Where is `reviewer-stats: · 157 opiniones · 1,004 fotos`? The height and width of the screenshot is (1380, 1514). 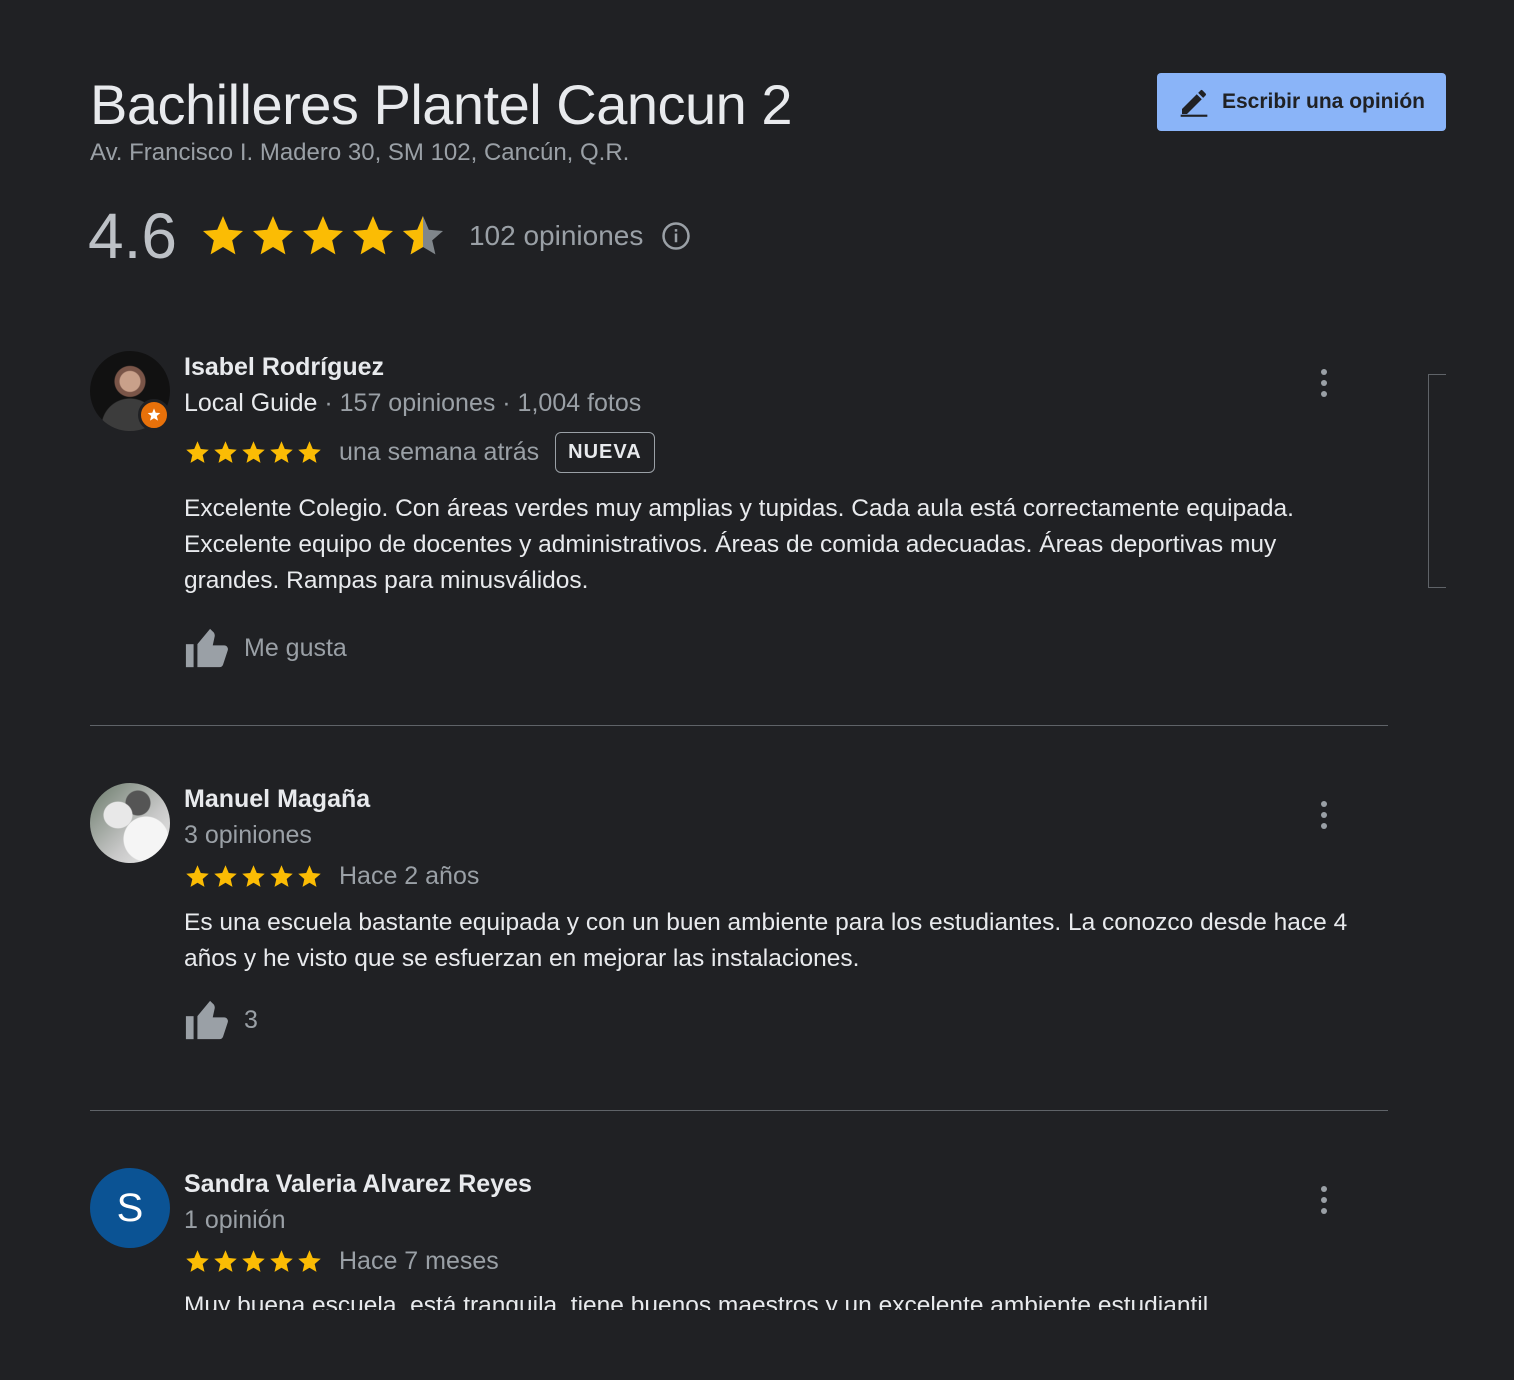 reviewer-stats: · 157 opiniones · 1,004 fotos is located at coordinates (479, 403).